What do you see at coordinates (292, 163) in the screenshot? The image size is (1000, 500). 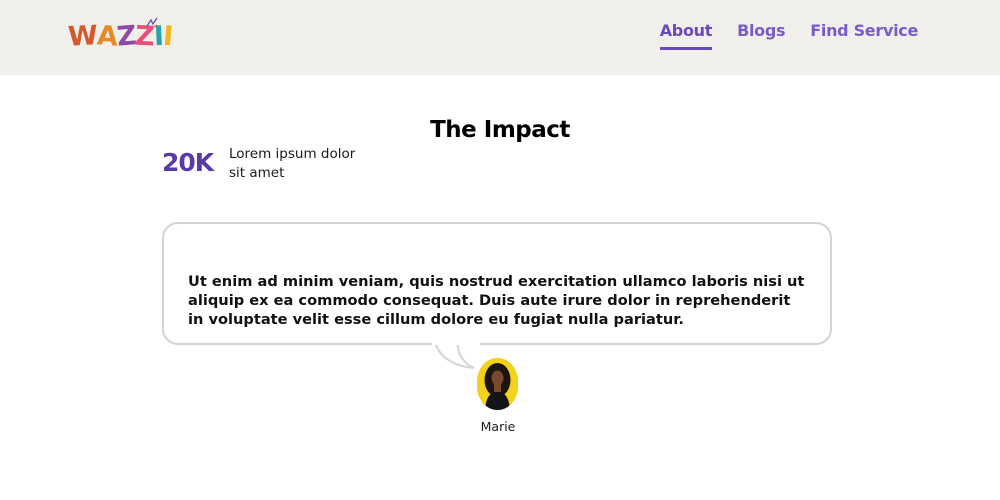 I see `stat-label: Lorem ipsum dolor sit amet` at bounding box center [292, 163].